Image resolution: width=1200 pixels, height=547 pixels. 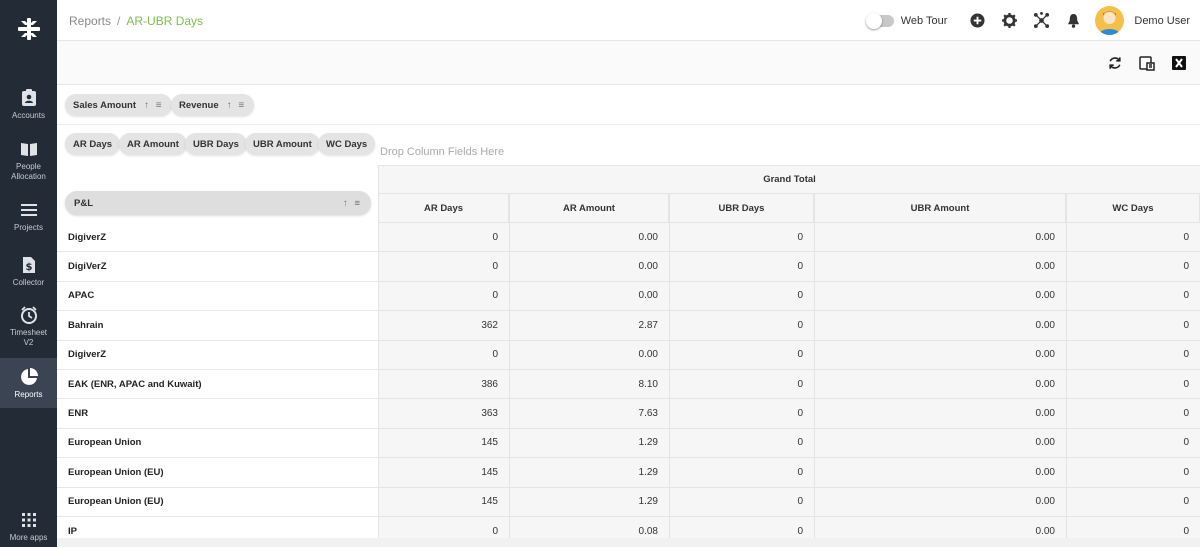 I want to click on column-chip-ar-amount: AR Amount, so click(x=153, y=144).